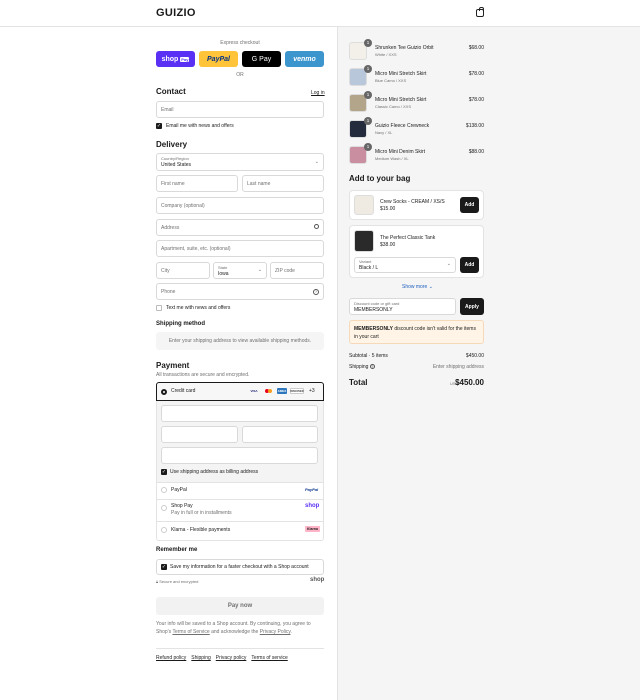  What do you see at coordinates (388, 209) in the screenshot?
I see `upsell-item-price: $15.00` at bounding box center [388, 209].